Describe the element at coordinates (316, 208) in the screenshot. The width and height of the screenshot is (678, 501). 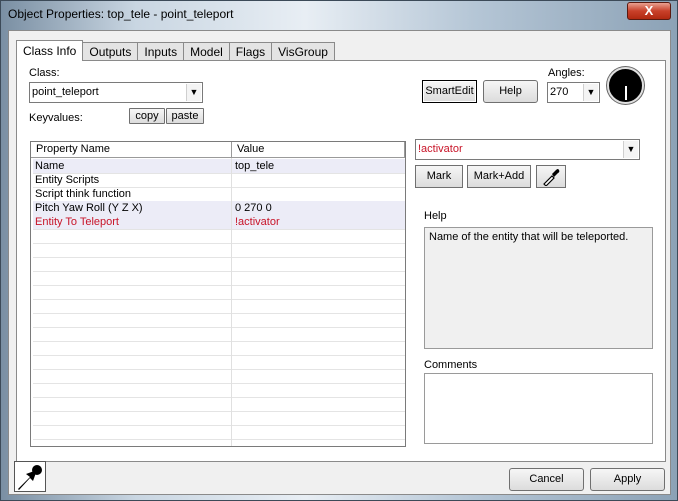
I see `property-value: 0 270 0` at that location.